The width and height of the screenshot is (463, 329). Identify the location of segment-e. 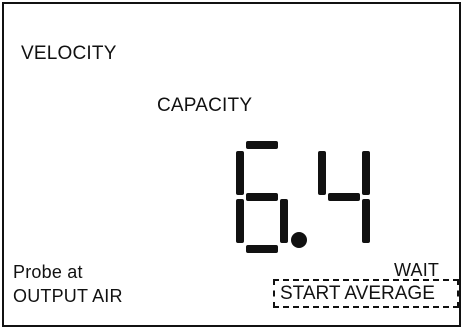
(240, 221).